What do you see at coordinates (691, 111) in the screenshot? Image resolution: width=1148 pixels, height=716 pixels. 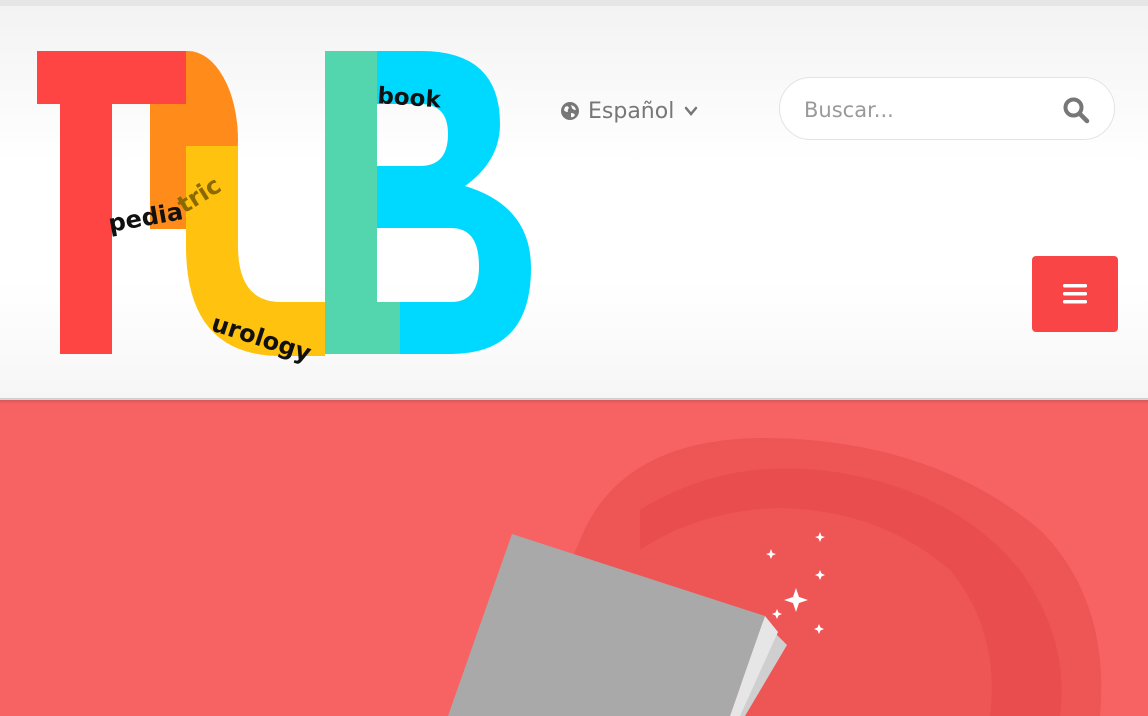 I see `chevron-down-icon` at bounding box center [691, 111].